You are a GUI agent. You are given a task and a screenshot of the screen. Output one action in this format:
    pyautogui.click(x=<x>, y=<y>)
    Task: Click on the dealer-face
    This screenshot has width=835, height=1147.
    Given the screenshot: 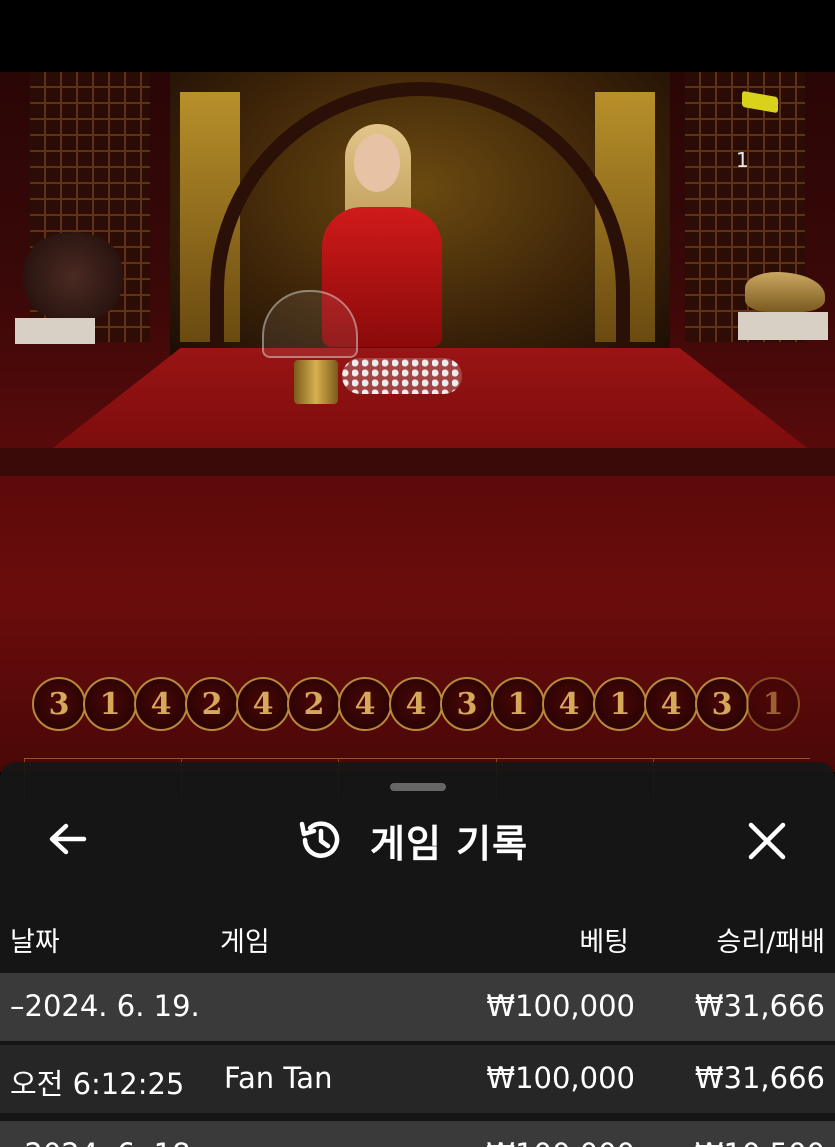 What is the action you would take?
    pyautogui.click(x=377, y=163)
    